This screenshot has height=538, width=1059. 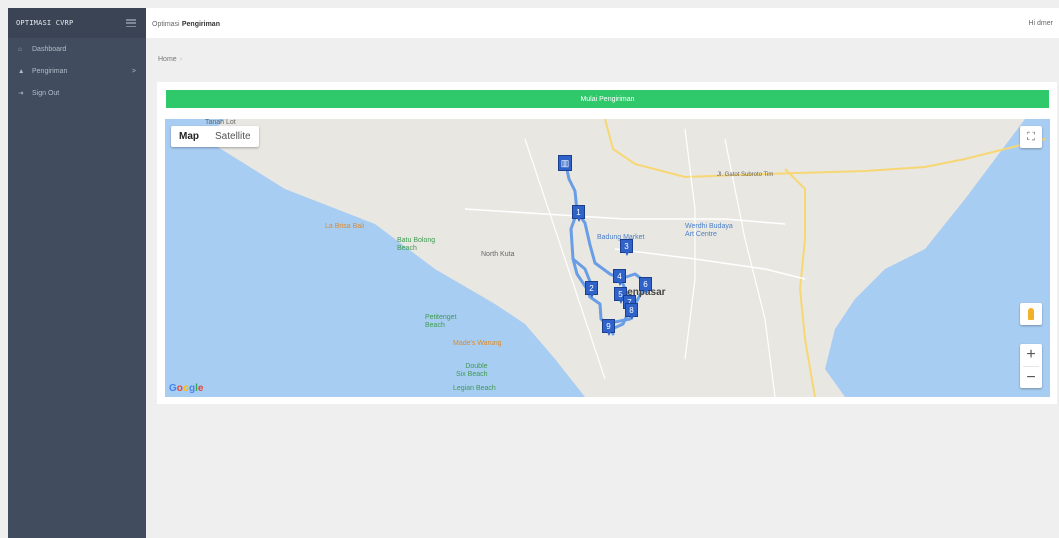 I want to click on topbar: Optimasi Pengiriman Hi dmer, so click(x=602, y=23).